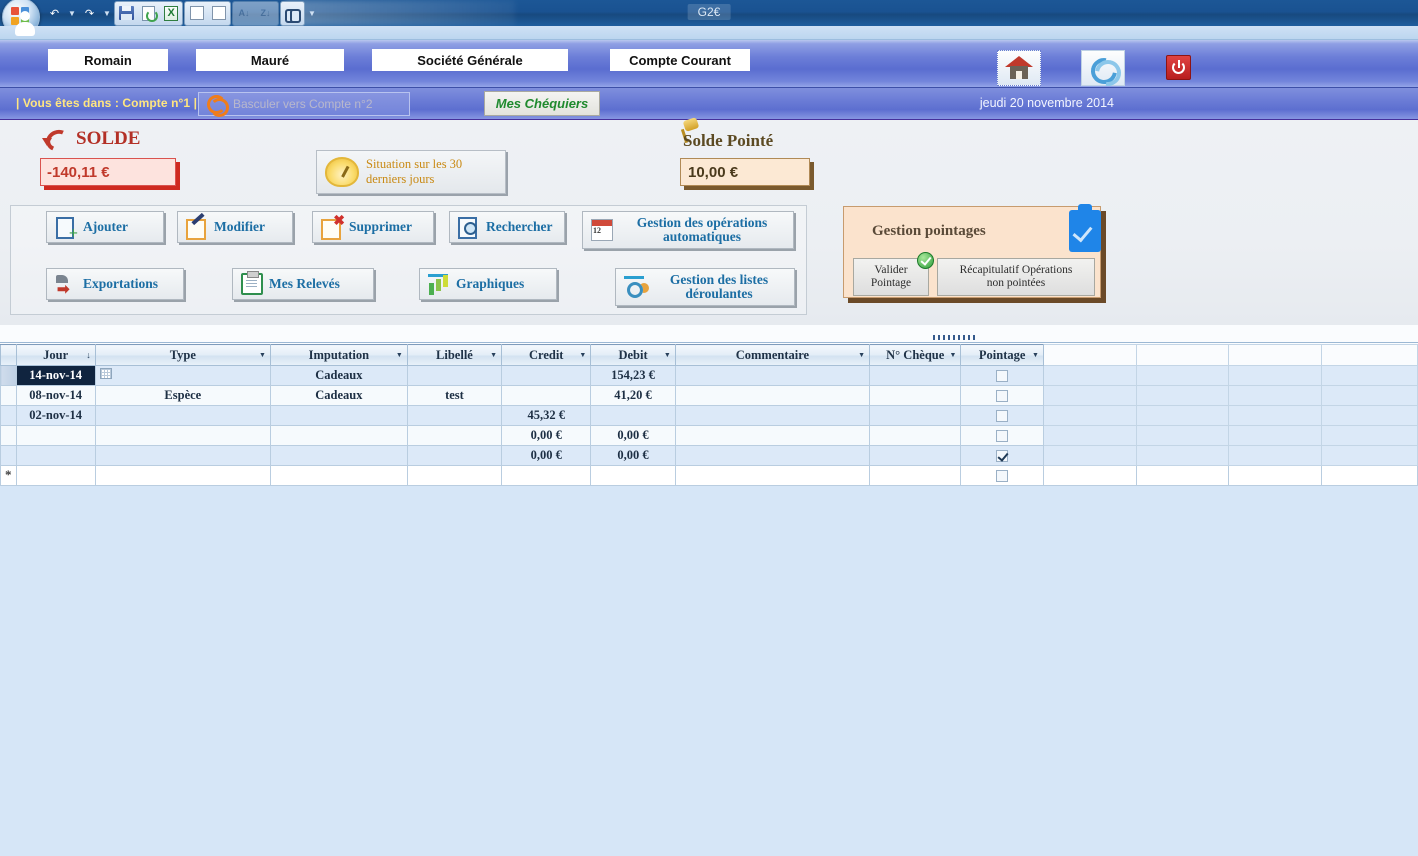  What do you see at coordinates (115, 284) in the screenshot?
I see `exports-button: Exportations` at bounding box center [115, 284].